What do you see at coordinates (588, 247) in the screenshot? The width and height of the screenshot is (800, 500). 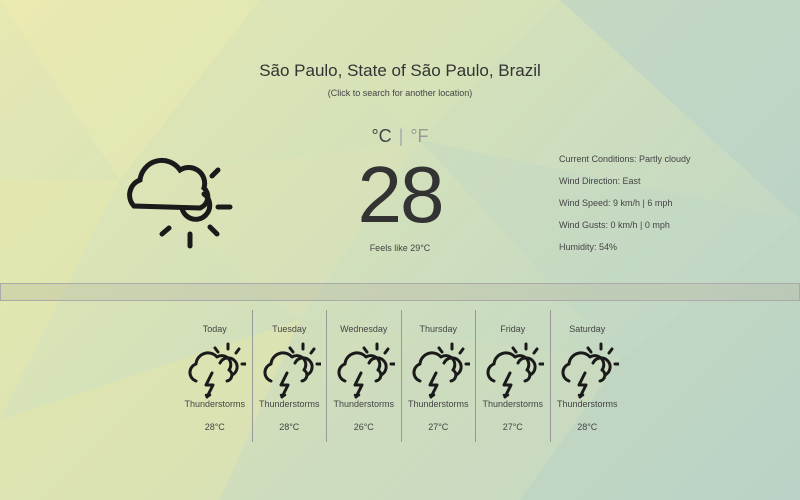 I see `humidity: Humidity: 54%` at bounding box center [588, 247].